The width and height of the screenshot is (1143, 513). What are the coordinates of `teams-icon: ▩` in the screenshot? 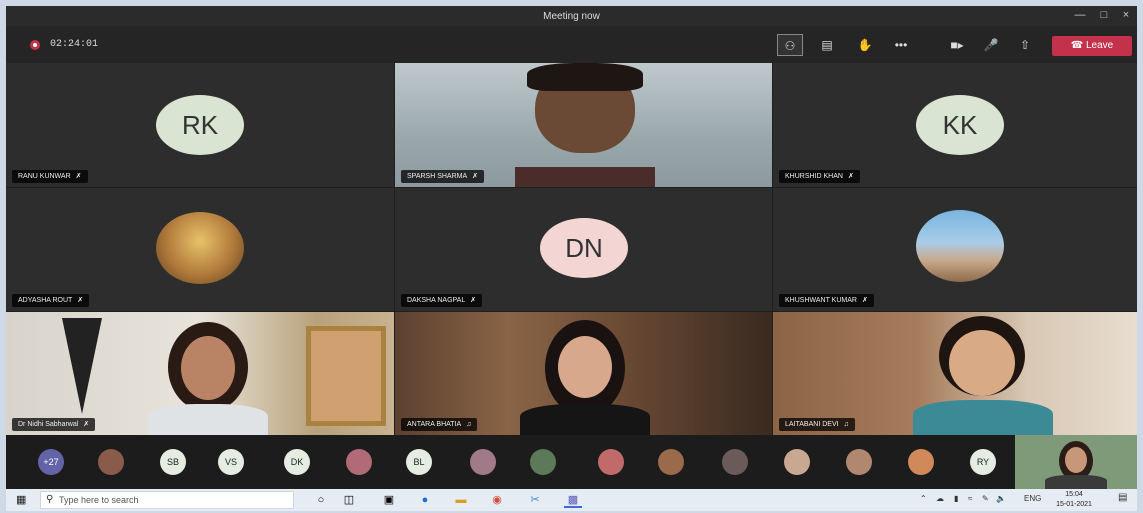 It's located at (573, 500).